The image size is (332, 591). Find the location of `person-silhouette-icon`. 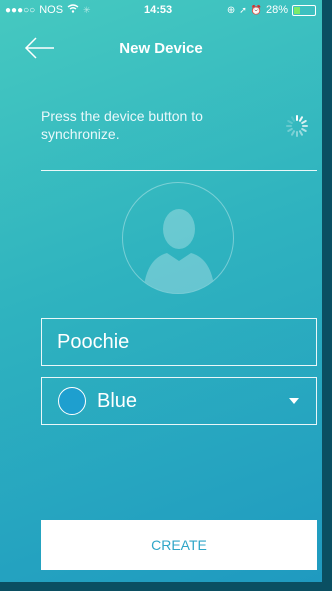

person-silhouette-icon is located at coordinates (179, 251).